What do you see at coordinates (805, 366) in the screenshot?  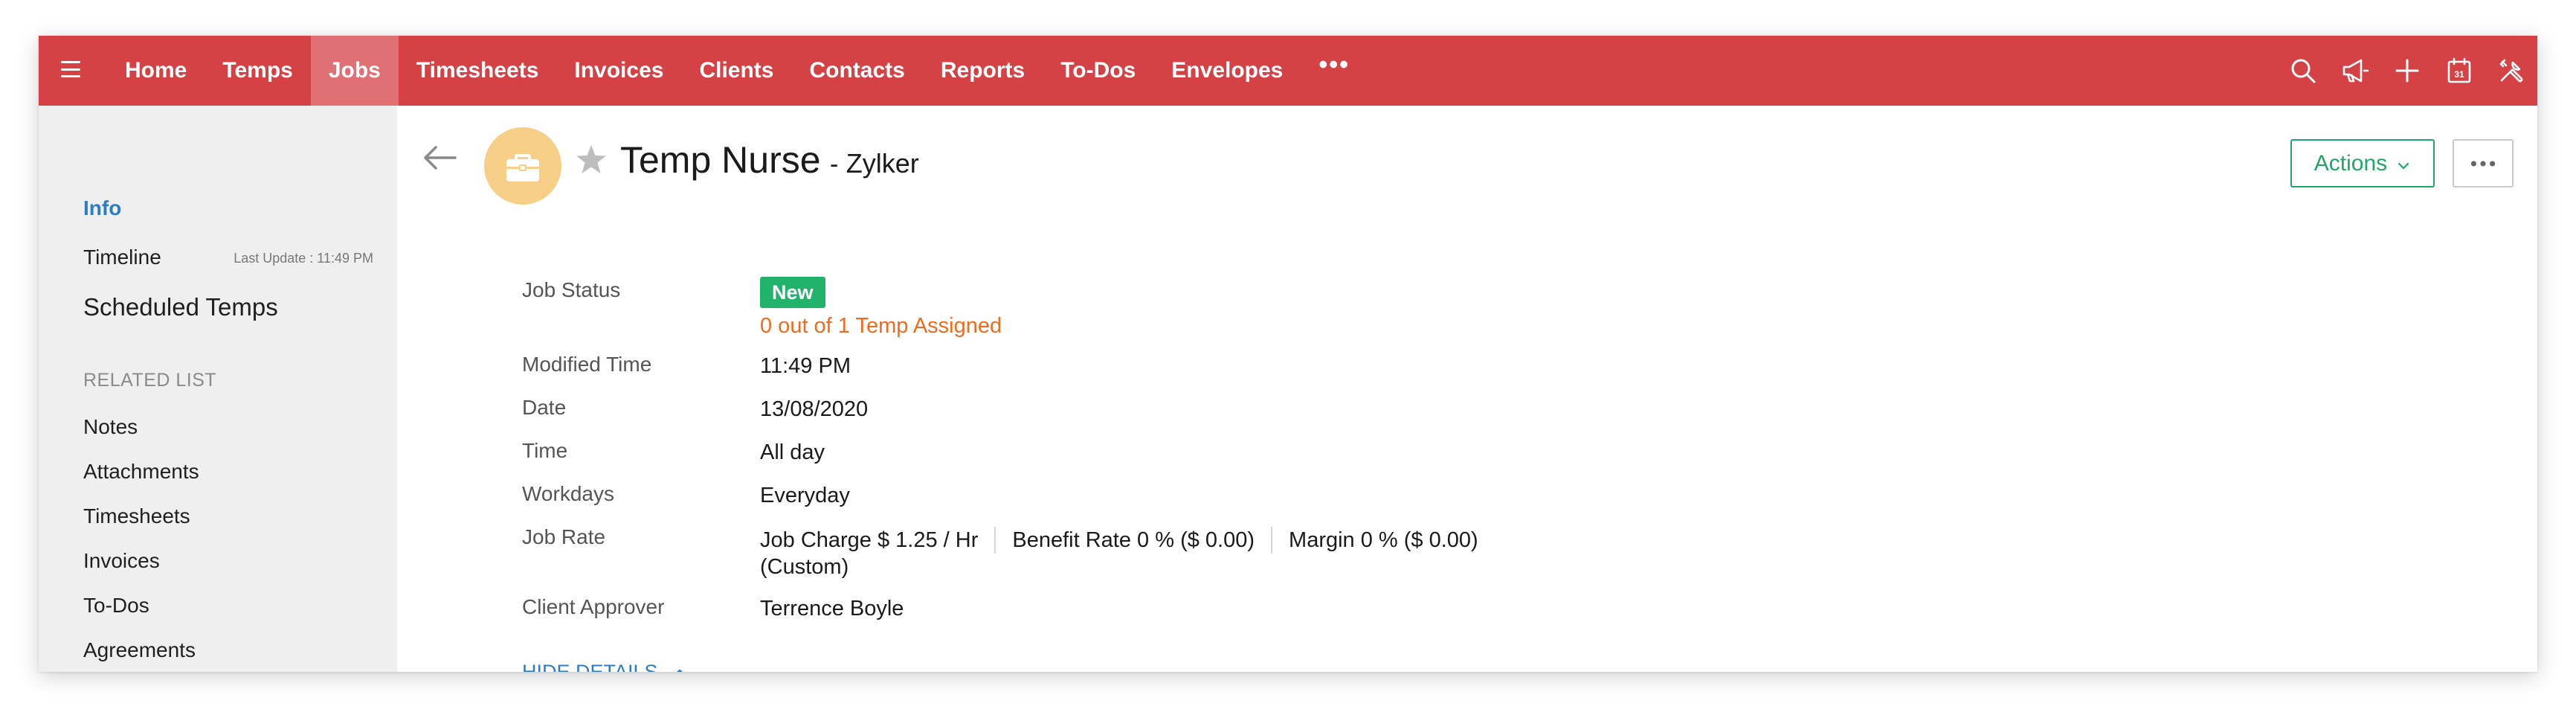 I see `modified-time-value: 11:49 PM` at bounding box center [805, 366].